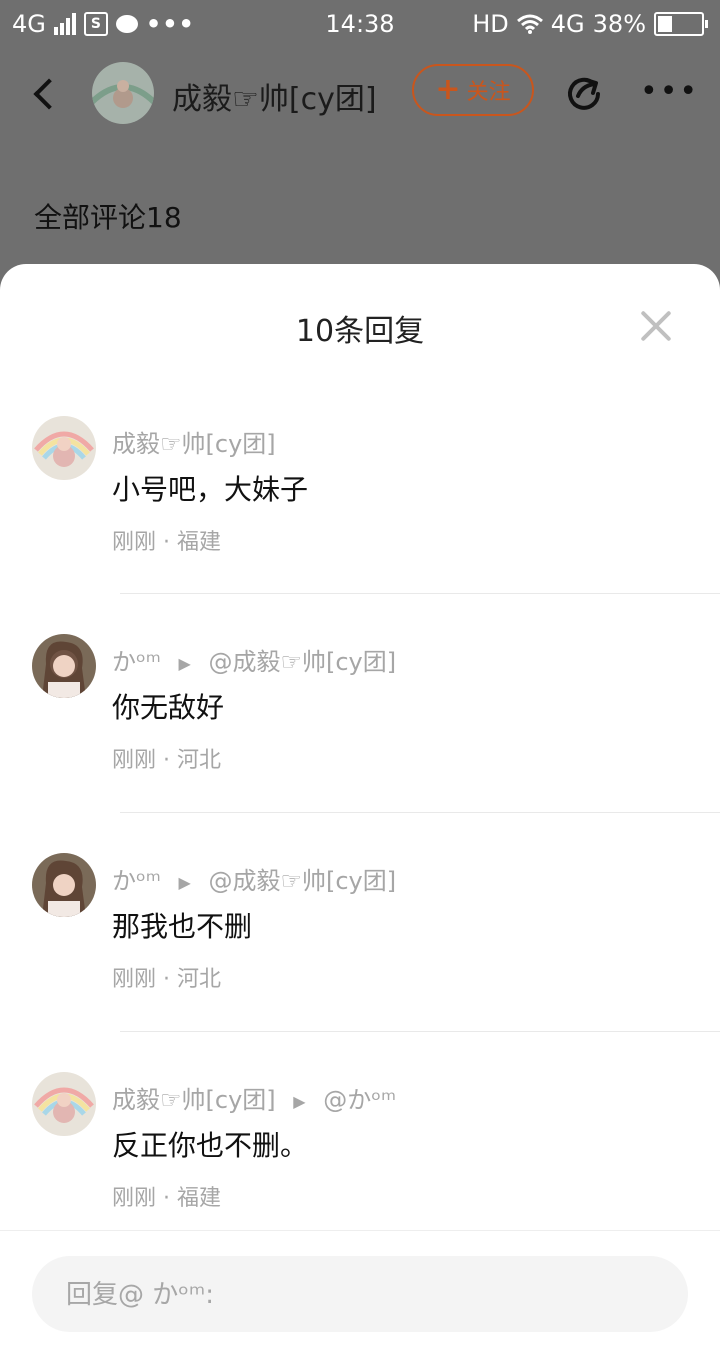 The width and height of the screenshot is (720, 1356). Describe the element at coordinates (360, 25) in the screenshot. I see `status-bar: 4G S ••• 14:38 HD 4G 38%` at that location.